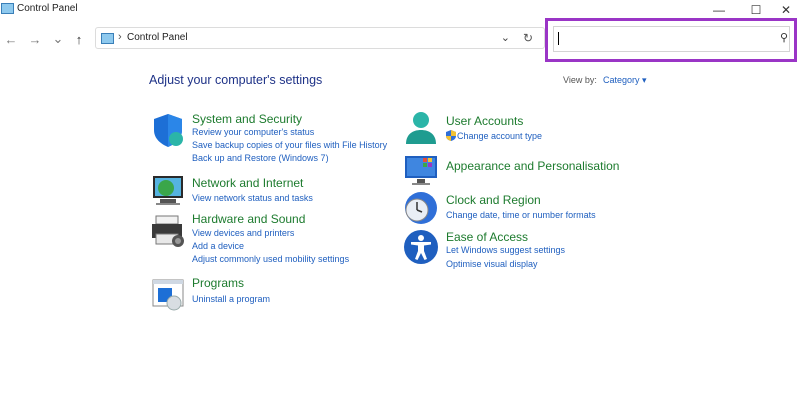  What do you see at coordinates (528, 38) in the screenshot?
I see `refresh-icon: ↻` at bounding box center [528, 38].